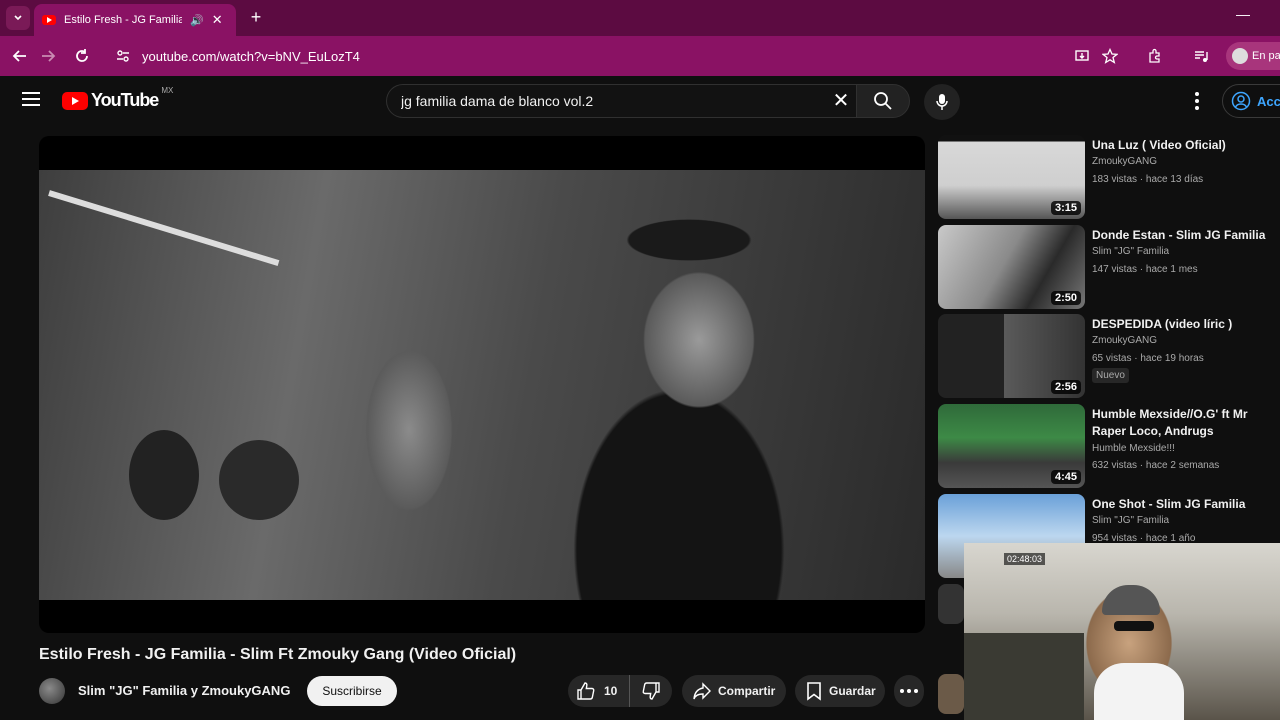 This screenshot has width=1280, height=720. I want to click on youtube-logo: YouTube MX, so click(117, 98).